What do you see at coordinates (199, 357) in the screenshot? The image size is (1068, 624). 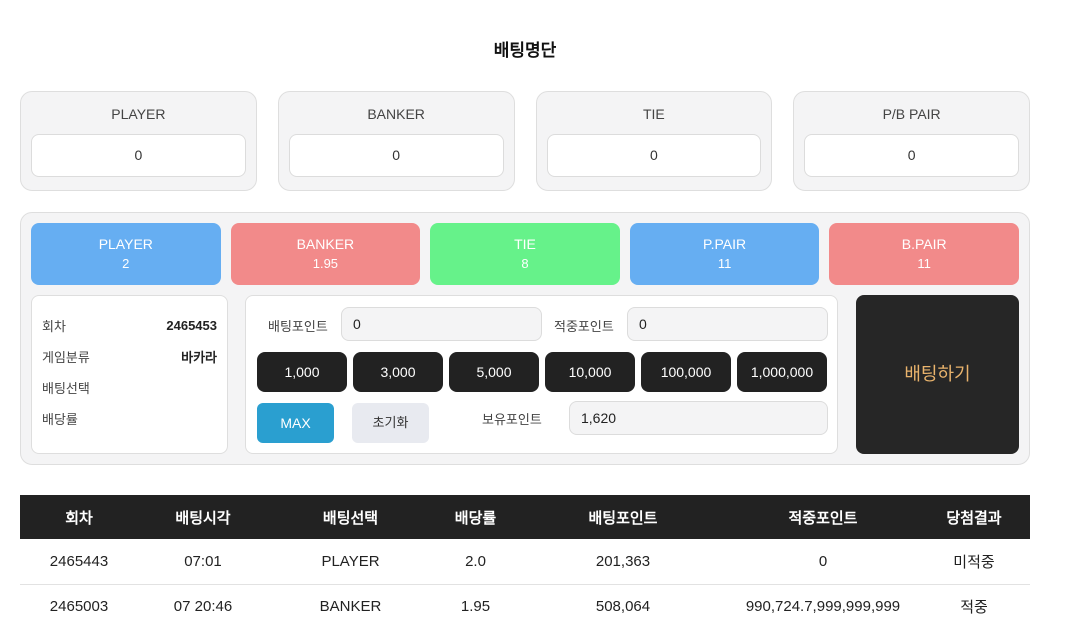 I see `game-type: 바카라` at bounding box center [199, 357].